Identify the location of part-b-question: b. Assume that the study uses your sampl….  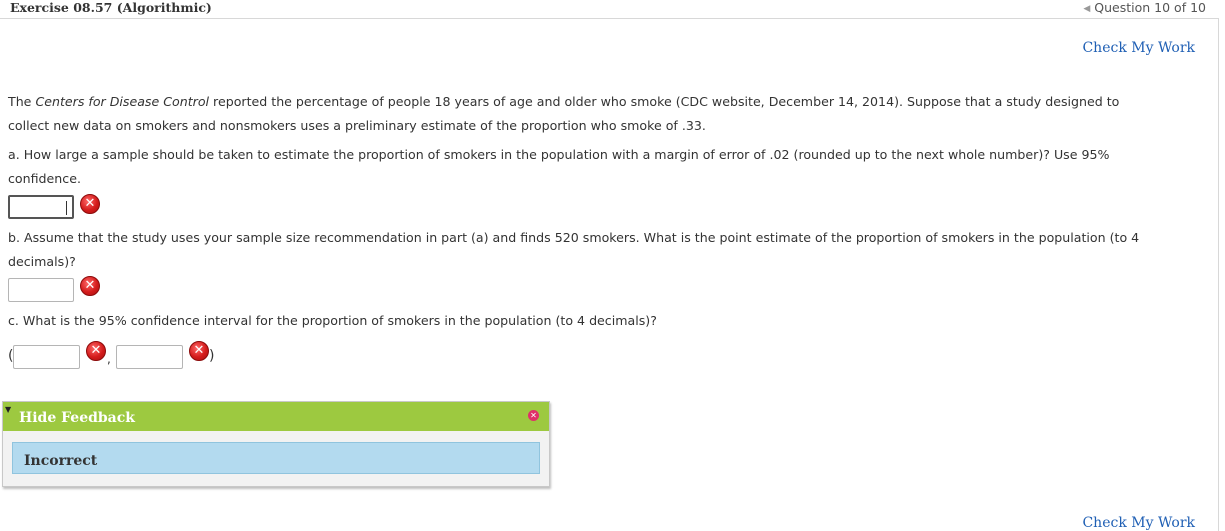
(574, 249).